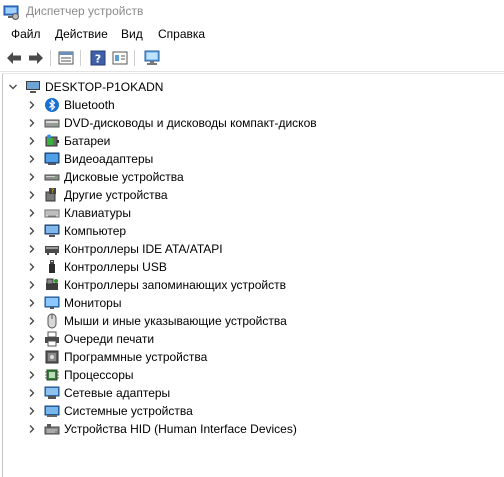  I want to click on tree-node: Контроллеры IDE ATA/ATAPI, so click(243, 249).